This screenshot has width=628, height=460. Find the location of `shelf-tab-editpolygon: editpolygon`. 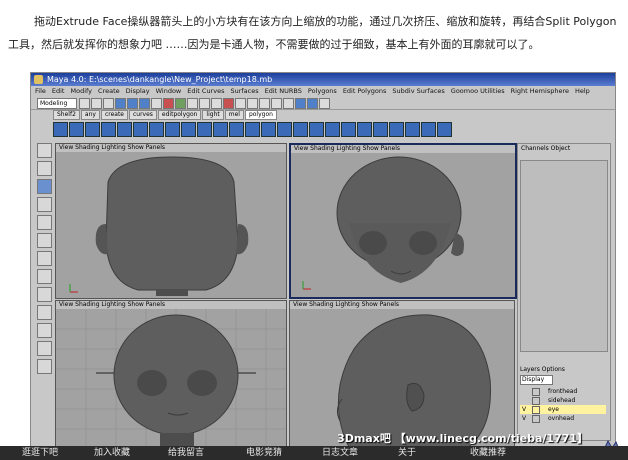

shelf-tab-editpolygon: editpolygon is located at coordinates (179, 115).